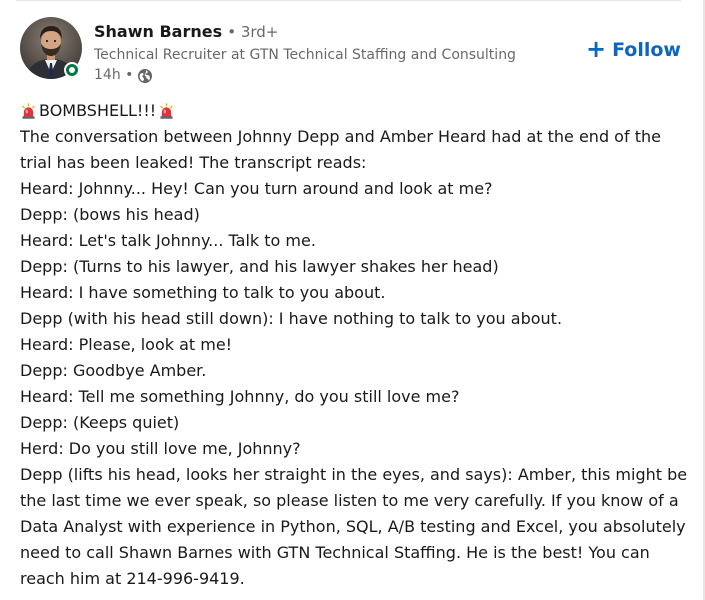 The height and width of the screenshot is (600, 705). Describe the element at coordinates (113, 370) in the screenshot. I see `post-line: Depp: Goodbye Amber.` at that location.